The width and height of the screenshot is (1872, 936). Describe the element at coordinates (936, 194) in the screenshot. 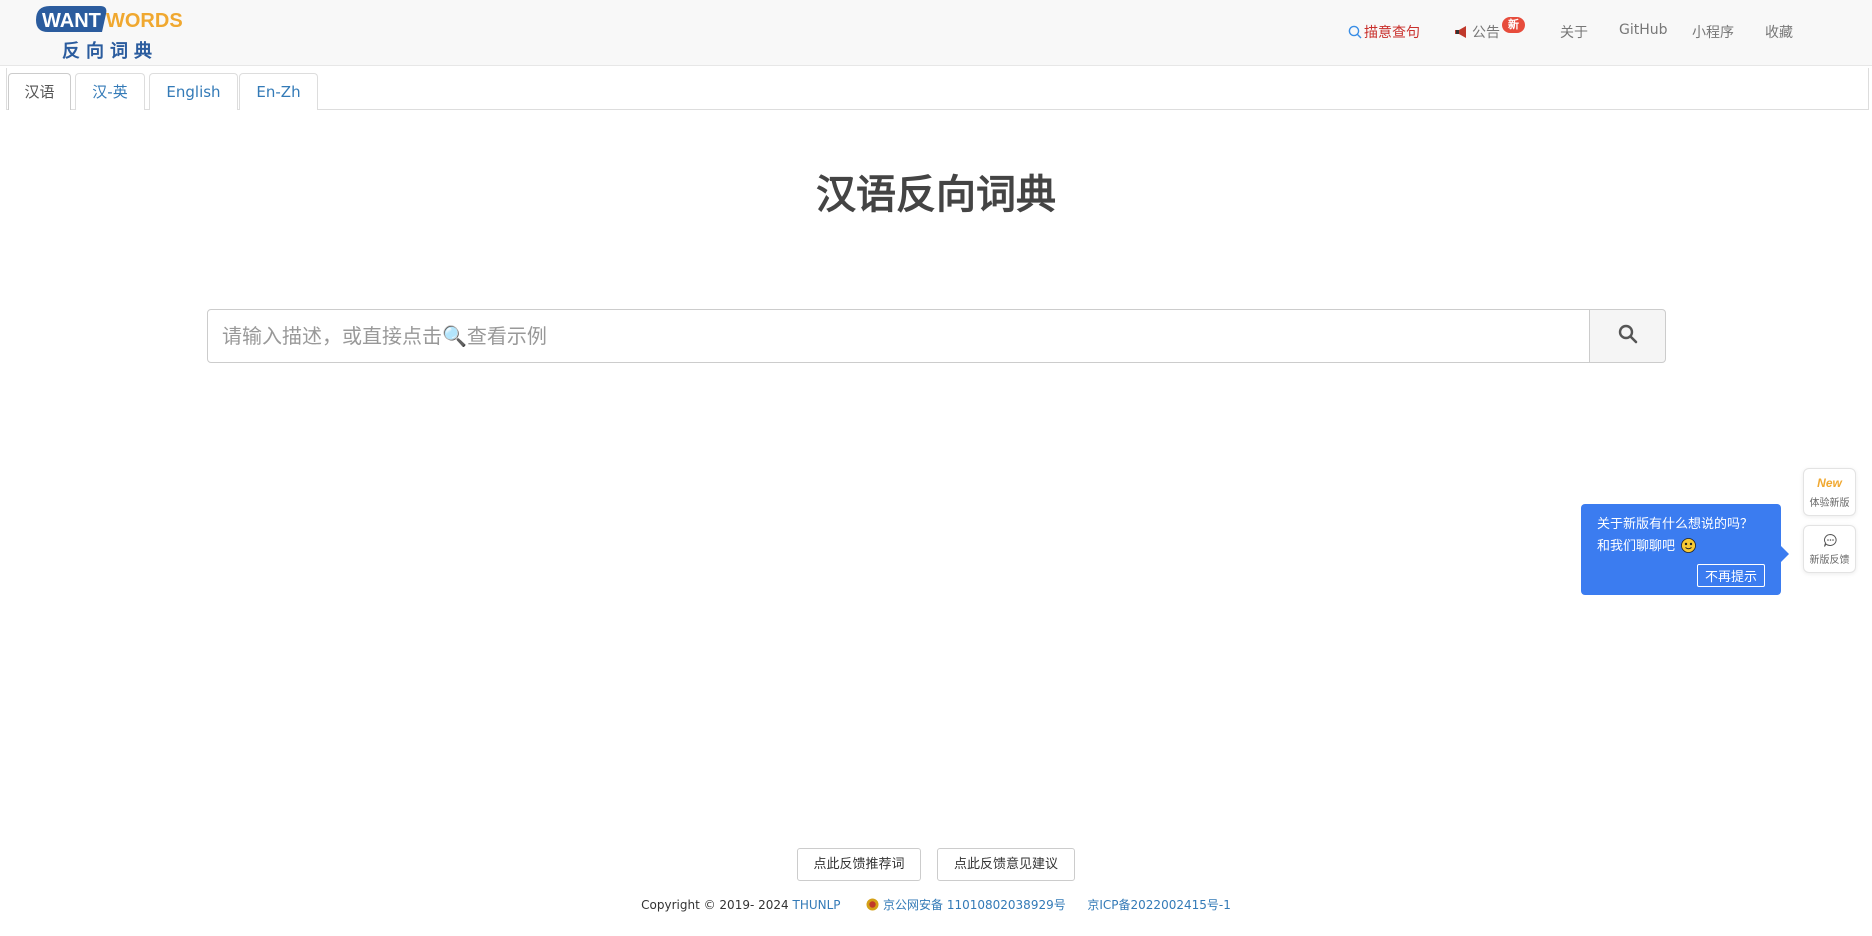

I see `page-title: 汉语反向词典` at that location.